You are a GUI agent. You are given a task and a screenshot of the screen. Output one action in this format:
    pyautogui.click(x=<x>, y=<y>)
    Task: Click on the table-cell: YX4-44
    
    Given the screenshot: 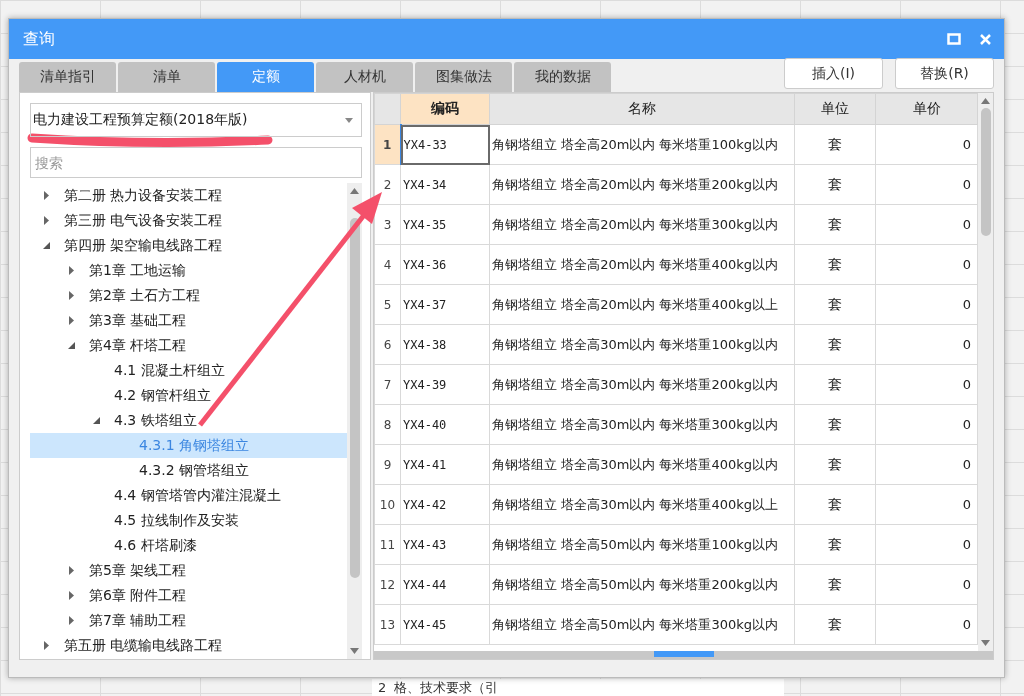 What is the action you would take?
    pyautogui.click(x=445, y=584)
    